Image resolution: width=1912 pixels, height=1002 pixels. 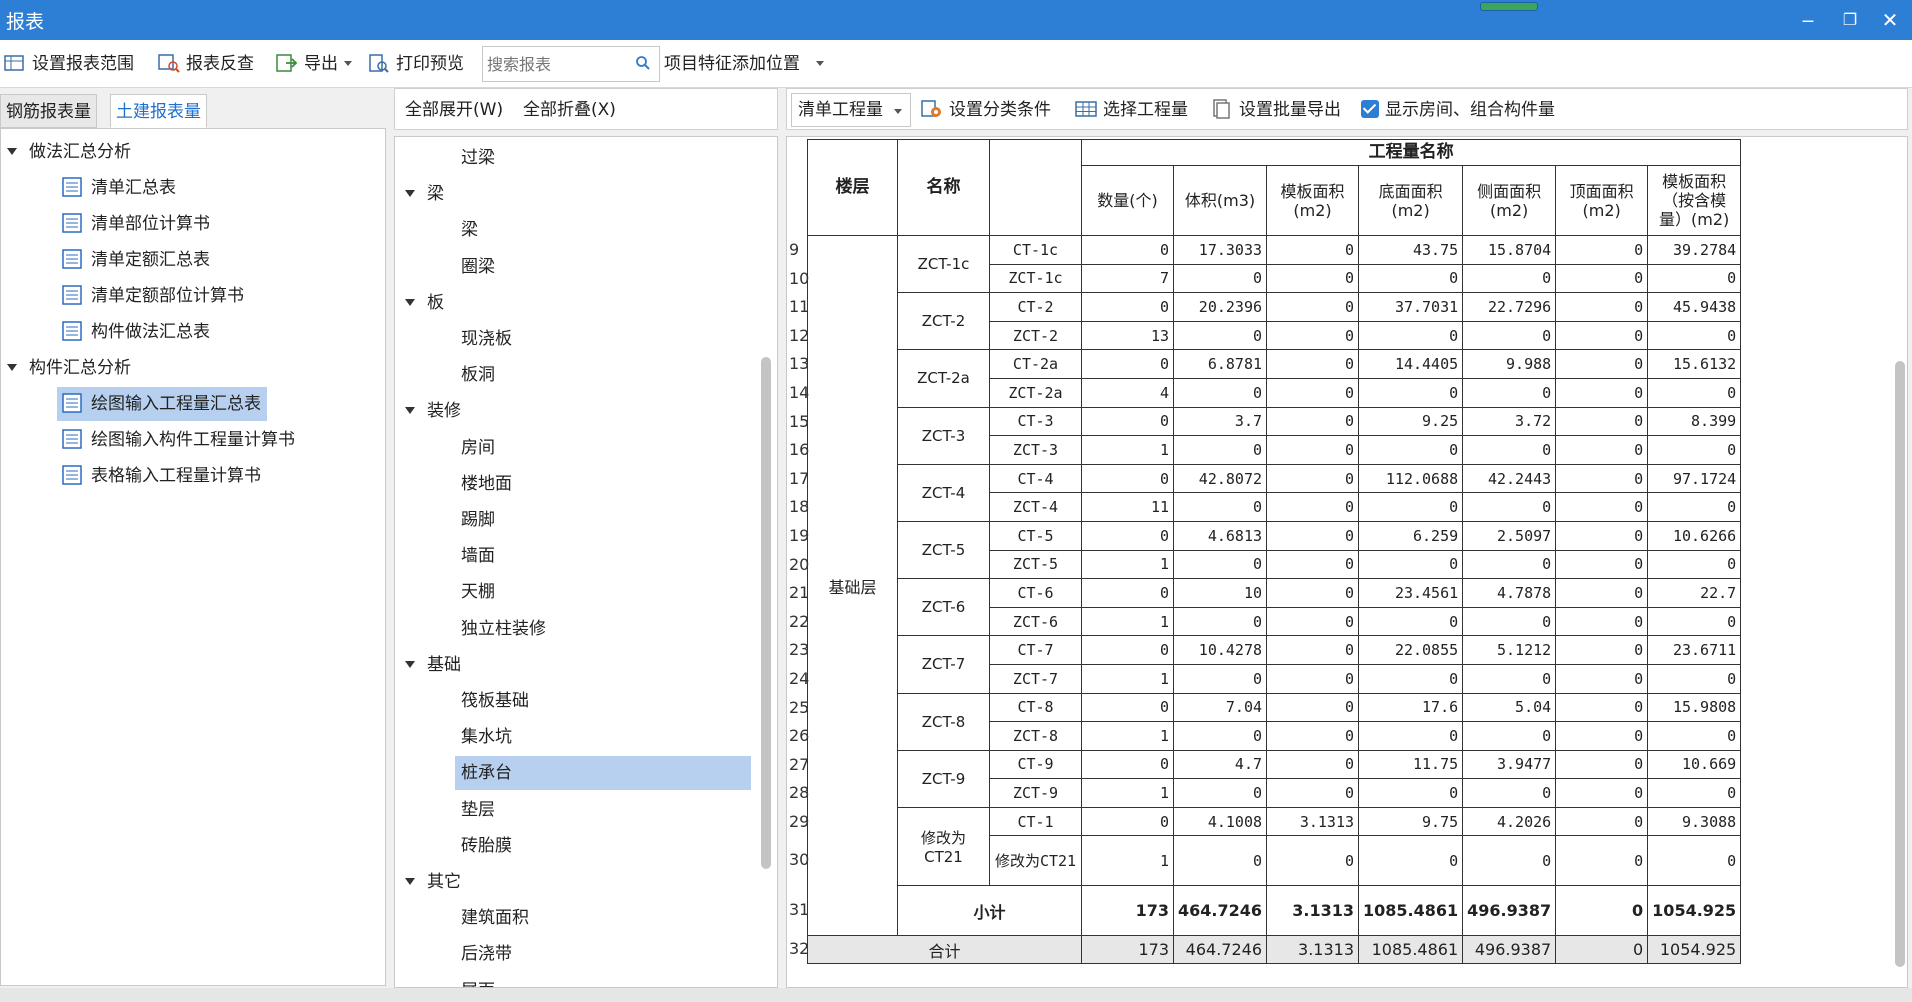 What do you see at coordinates (492, 701) in the screenshot?
I see `tree-item-15: 筏板基础` at bounding box center [492, 701].